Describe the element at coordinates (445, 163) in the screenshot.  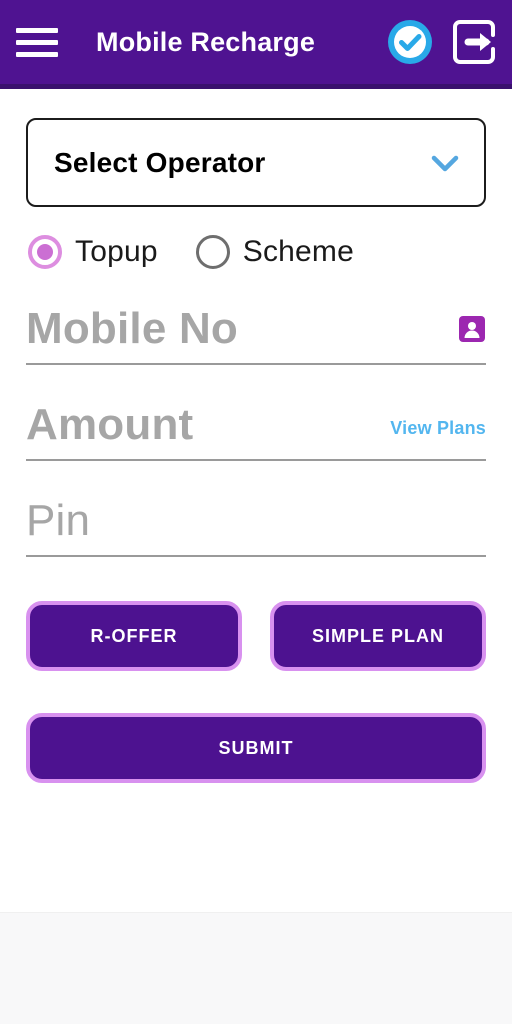
I see `chevron-down-icon` at that location.